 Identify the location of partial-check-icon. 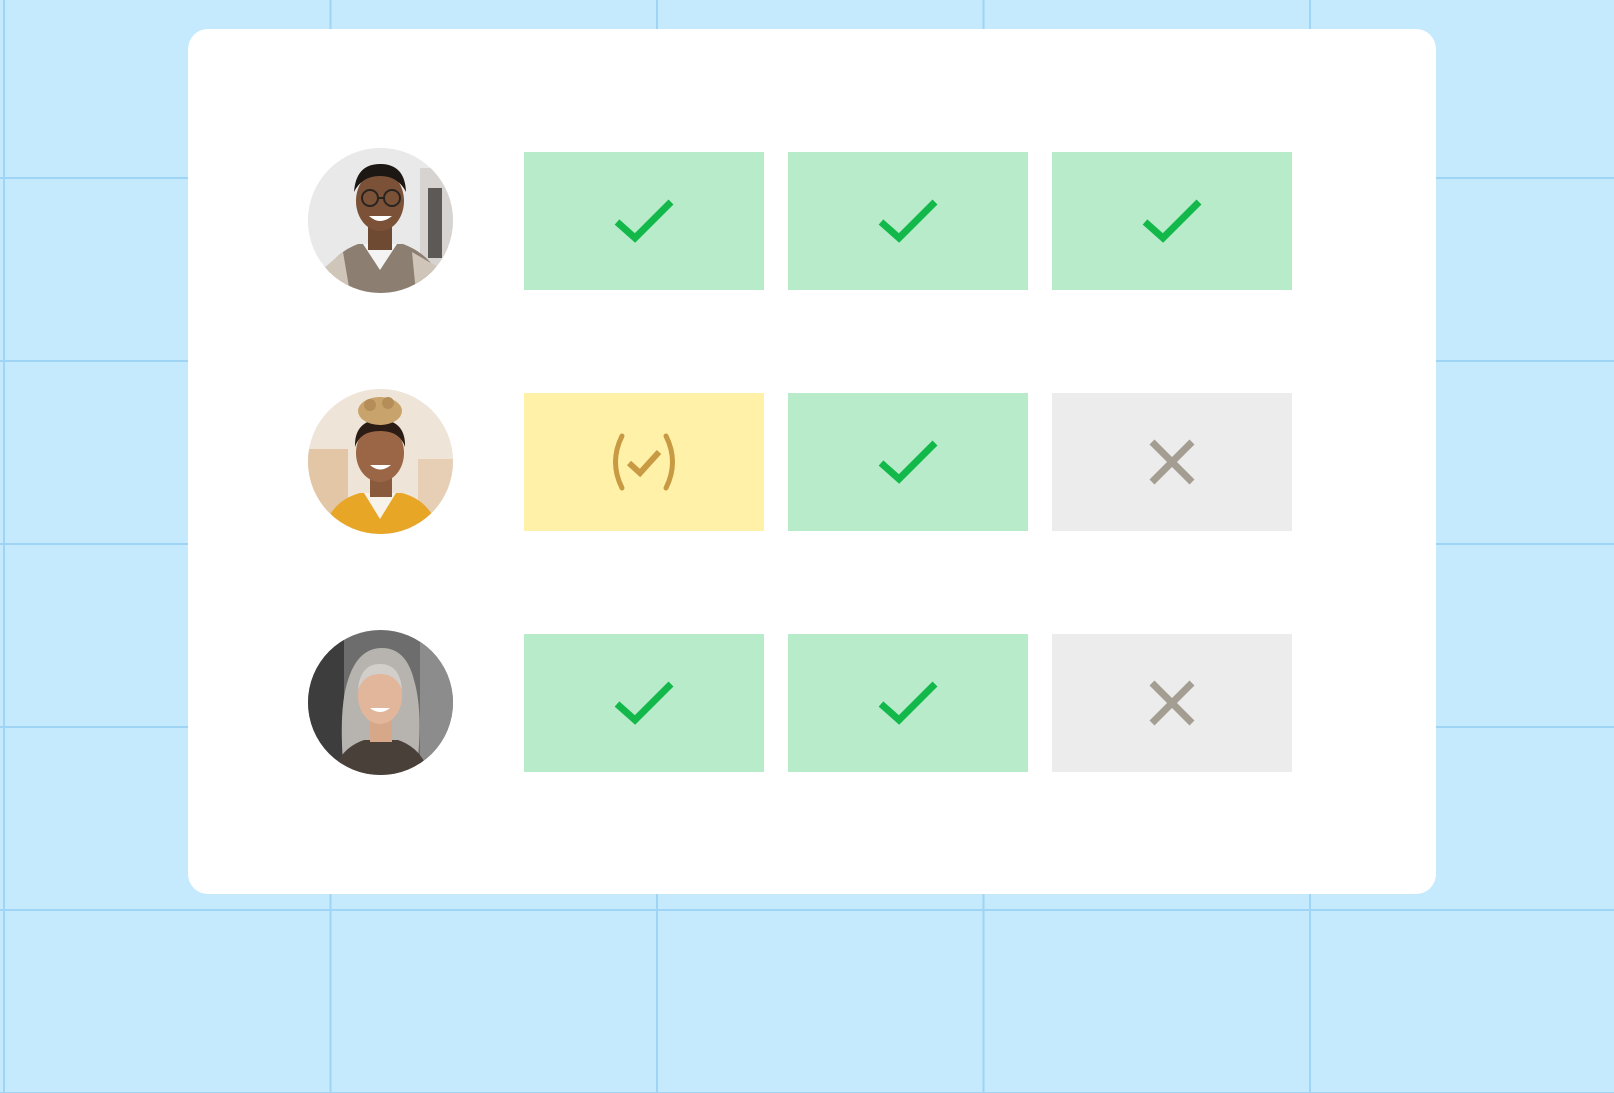
(644, 462).